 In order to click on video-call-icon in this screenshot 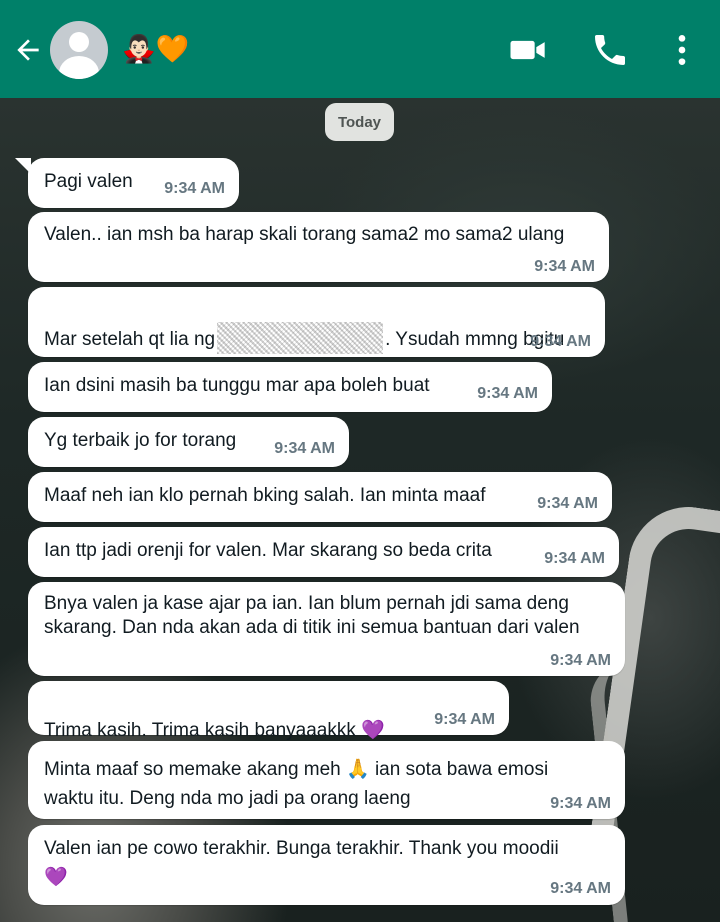, I will do `click(528, 50)`.